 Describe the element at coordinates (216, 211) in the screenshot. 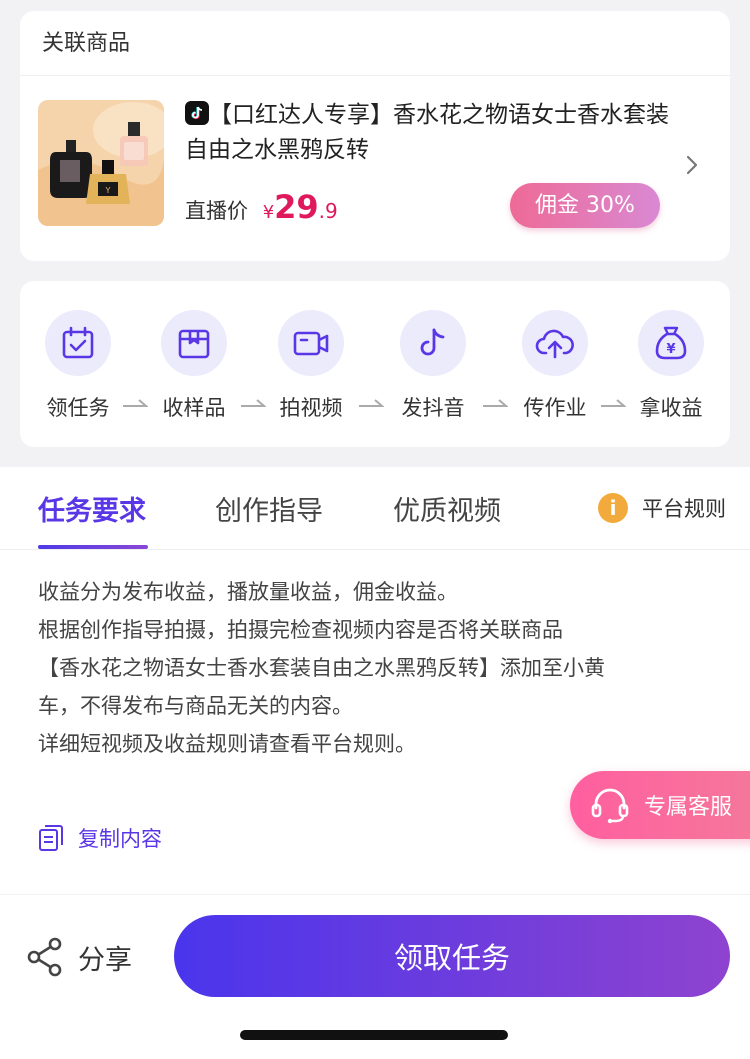

I see `price-label: 直播价` at that location.